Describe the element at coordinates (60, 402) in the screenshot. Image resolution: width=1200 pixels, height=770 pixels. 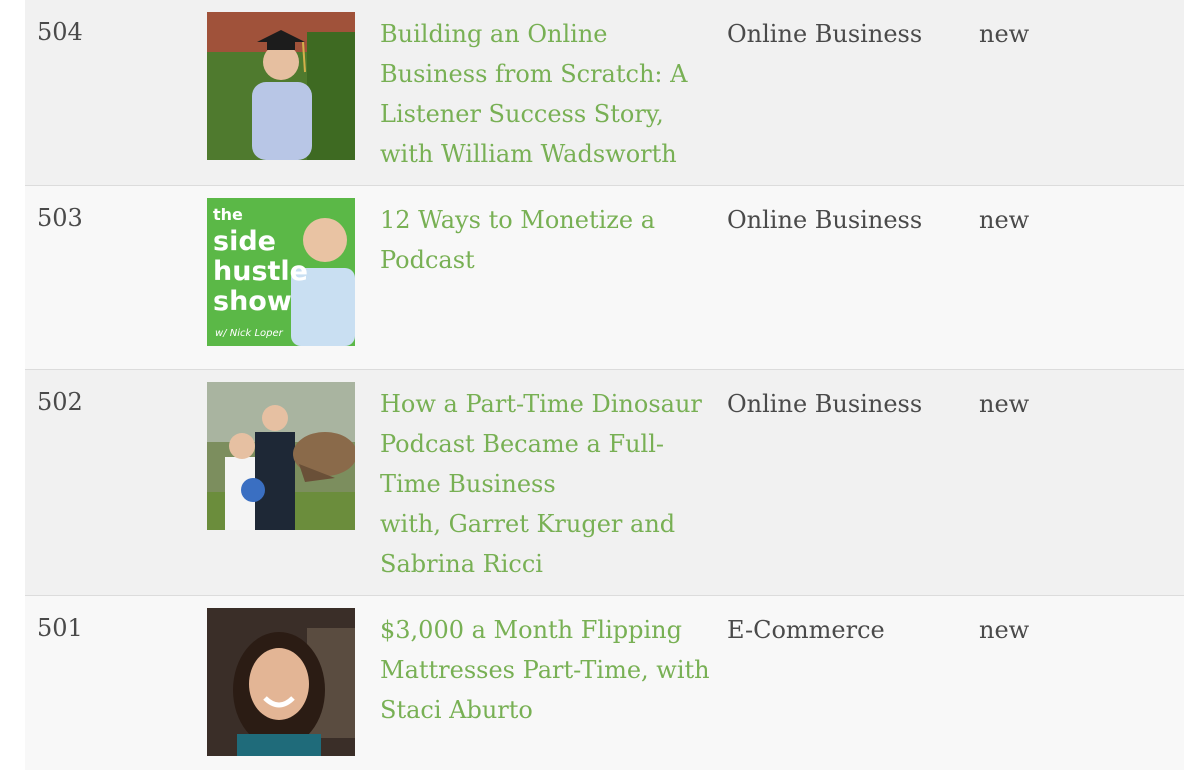
I see `episode-number: 502` at that location.